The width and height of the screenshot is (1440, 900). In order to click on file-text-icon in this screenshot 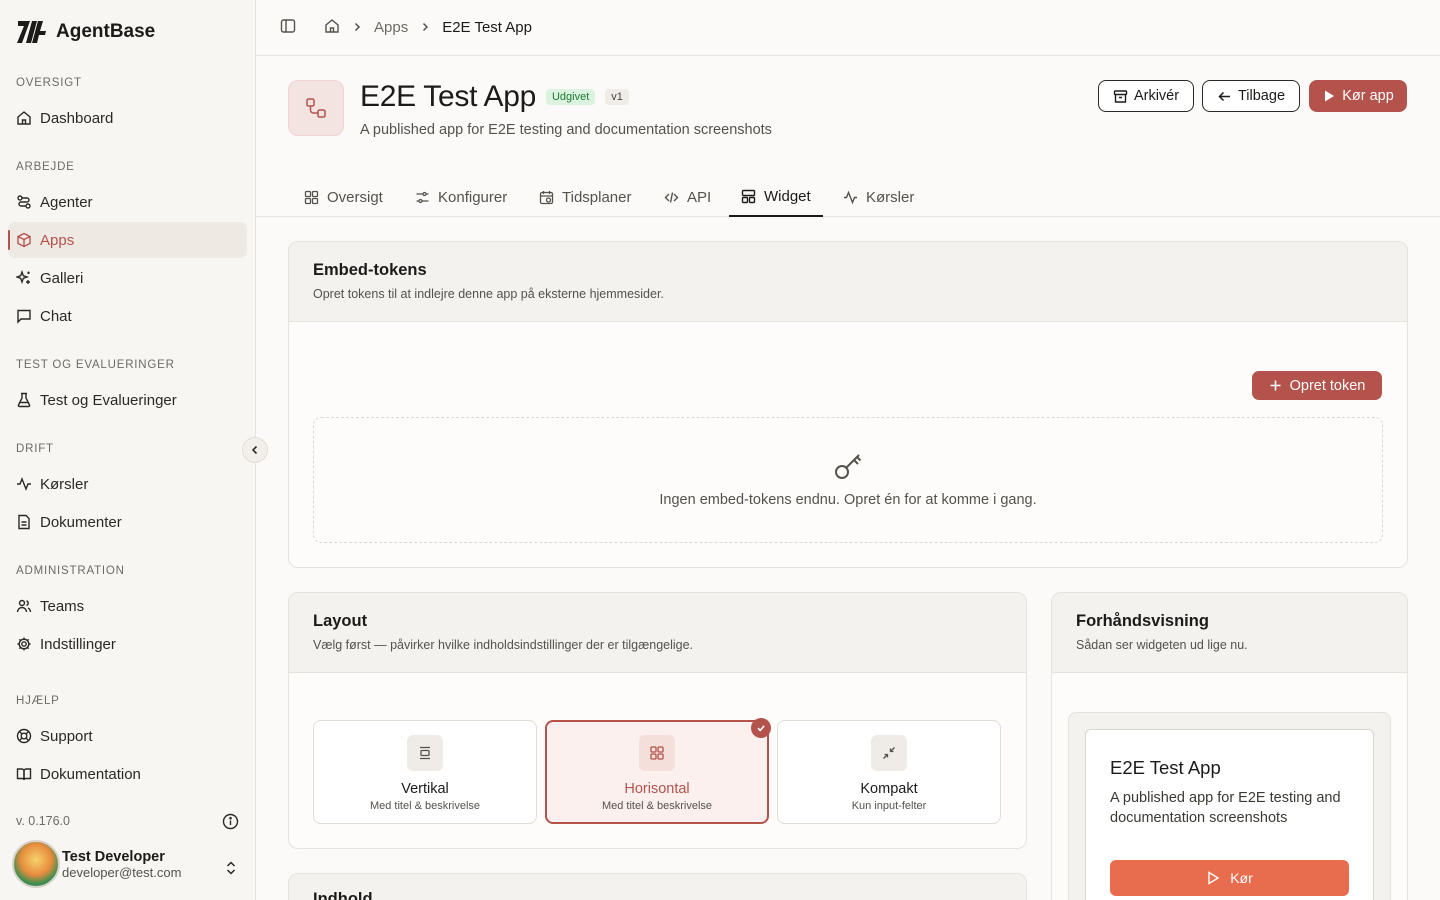, I will do `click(24, 522)`.